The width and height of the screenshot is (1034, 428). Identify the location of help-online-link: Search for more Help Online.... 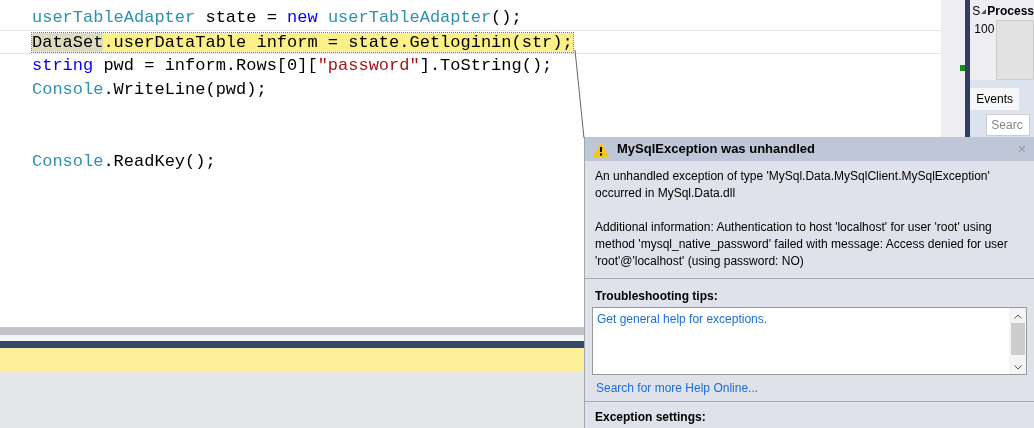
(809, 388).